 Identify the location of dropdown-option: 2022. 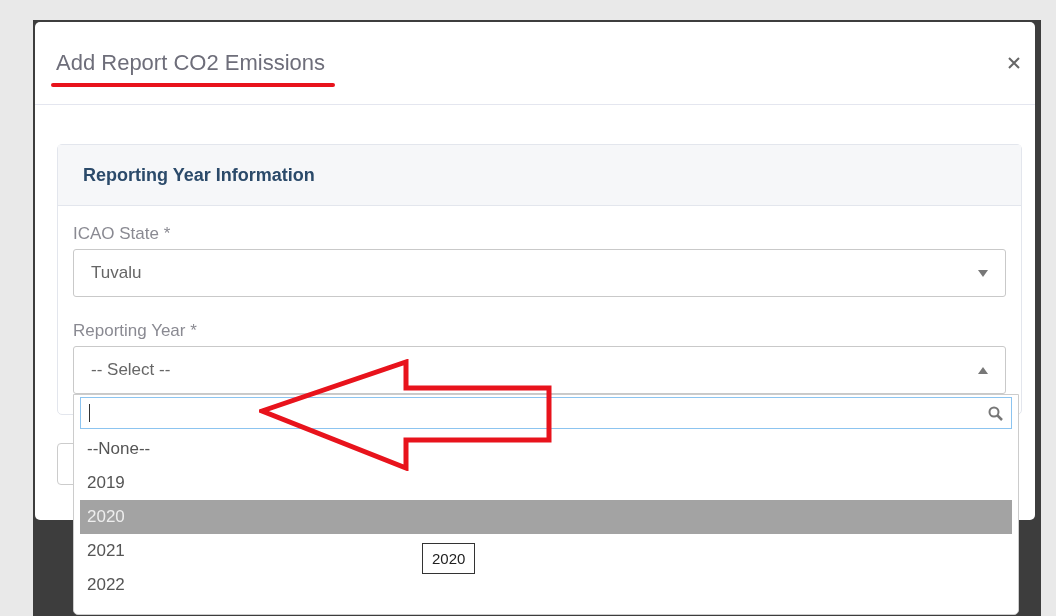
(106, 584).